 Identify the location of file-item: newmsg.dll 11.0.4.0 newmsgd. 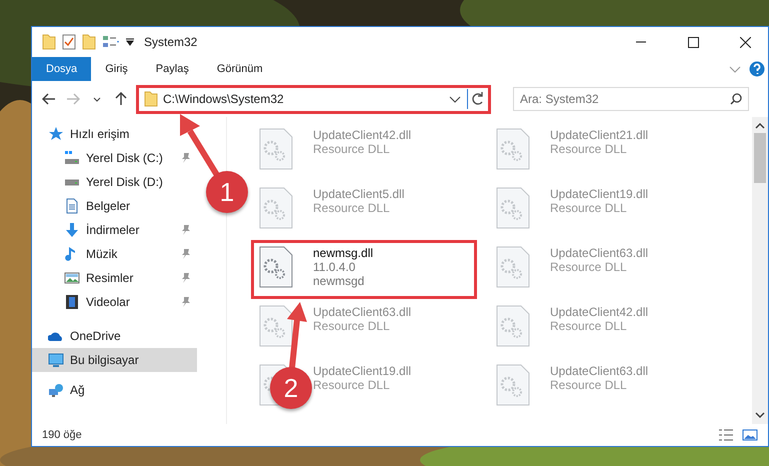
(364, 269).